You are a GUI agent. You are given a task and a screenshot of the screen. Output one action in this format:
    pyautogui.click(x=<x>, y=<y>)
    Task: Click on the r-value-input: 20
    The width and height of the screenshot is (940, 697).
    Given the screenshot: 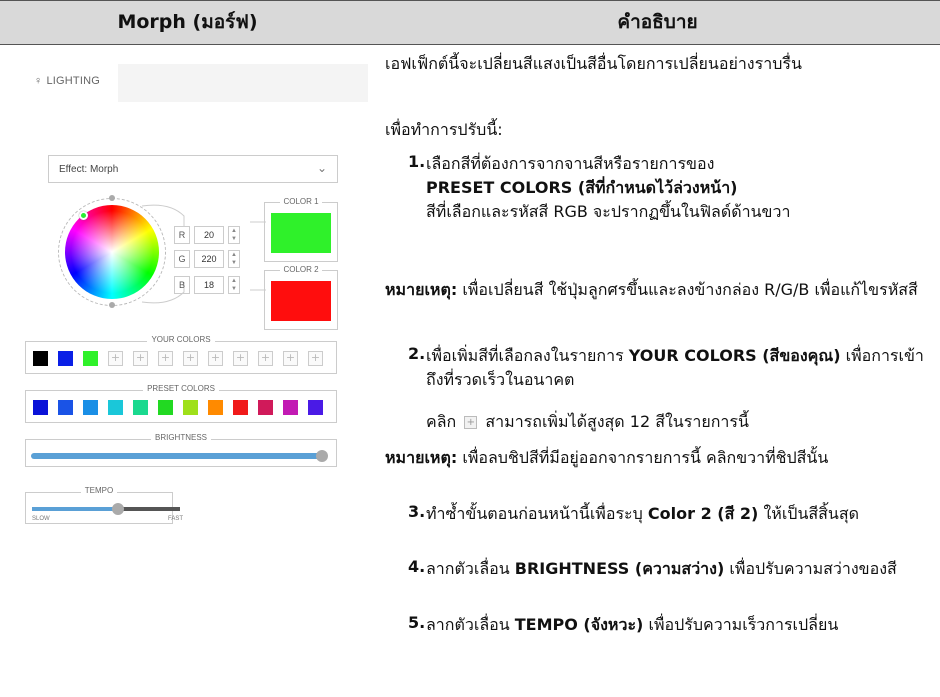 What is the action you would take?
    pyautogui.click(x=209, y=235)
    